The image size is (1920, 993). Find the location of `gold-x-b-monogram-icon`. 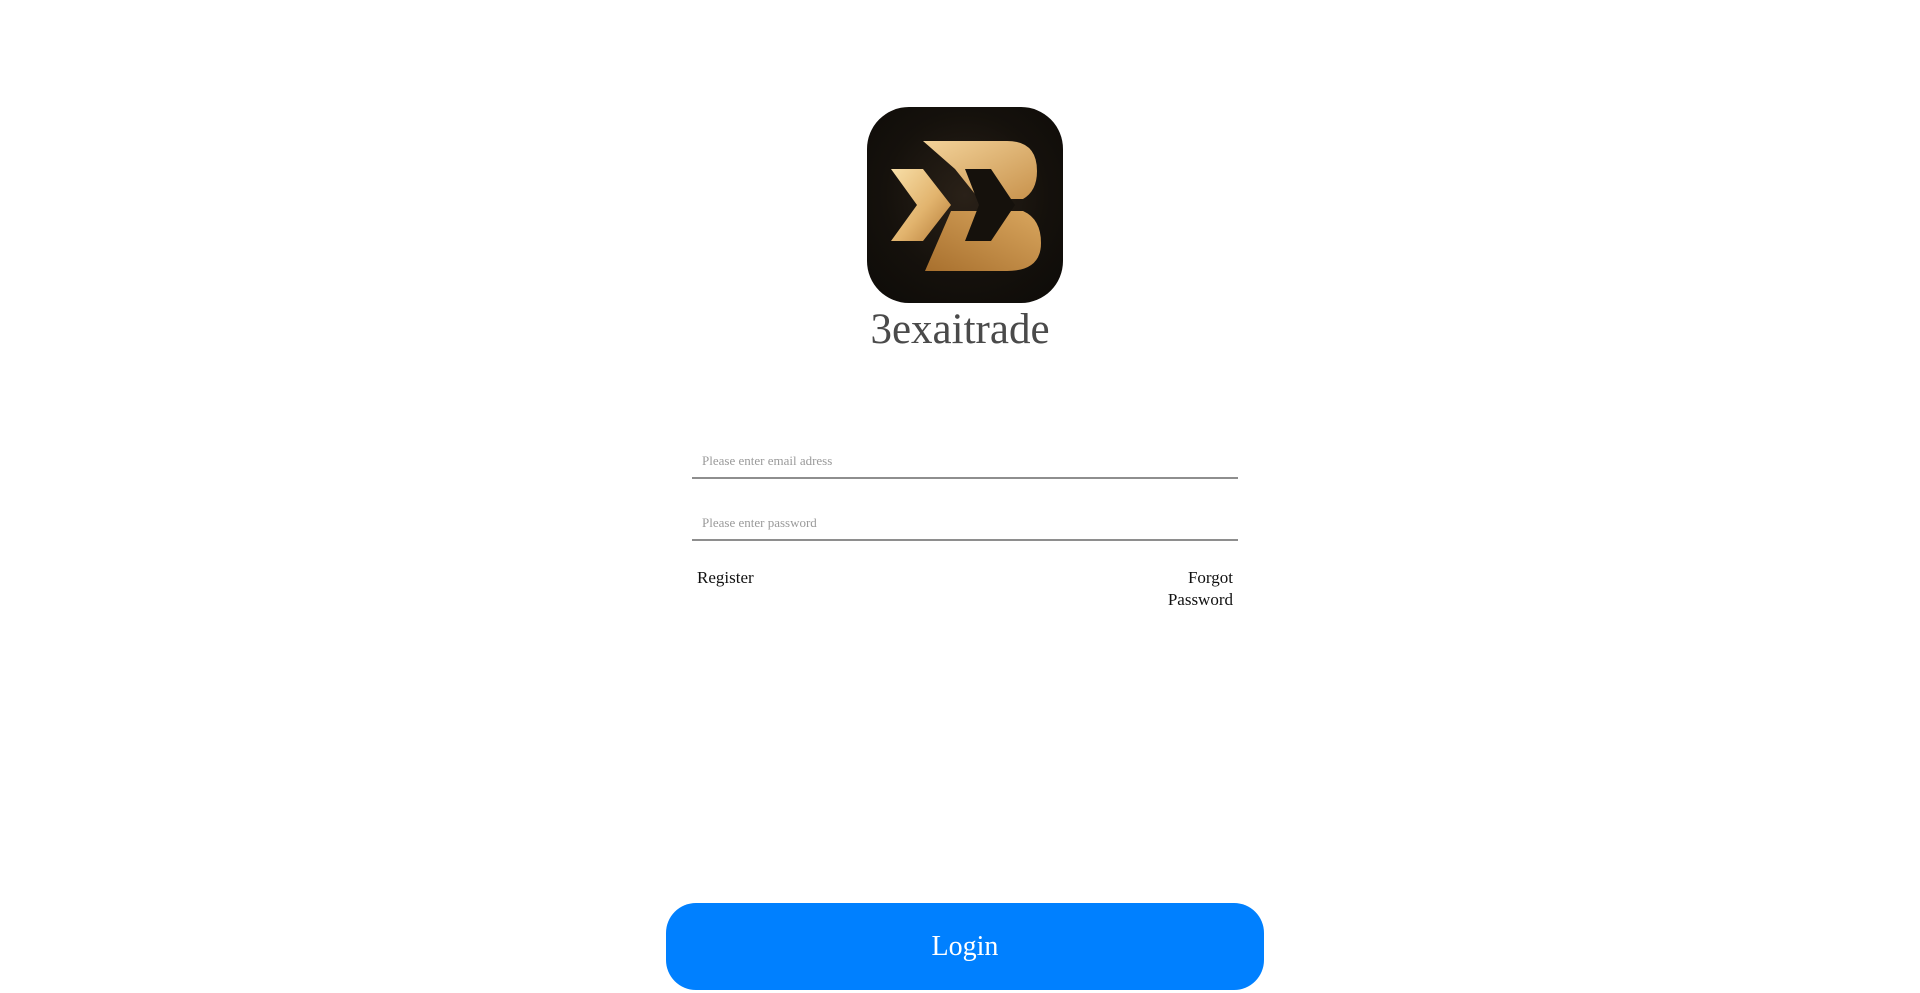

gold-x-b-monogram-icon is located at coordinates (966, 206).